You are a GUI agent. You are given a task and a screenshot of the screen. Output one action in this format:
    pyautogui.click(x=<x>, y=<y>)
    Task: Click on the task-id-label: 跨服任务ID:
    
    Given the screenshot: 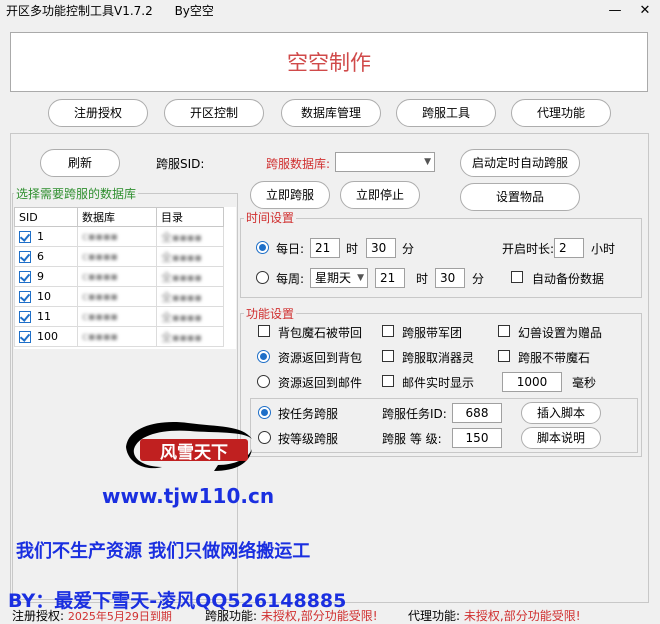 What is the action you would take?
    pyautogui.click(x=414, y=414)
    